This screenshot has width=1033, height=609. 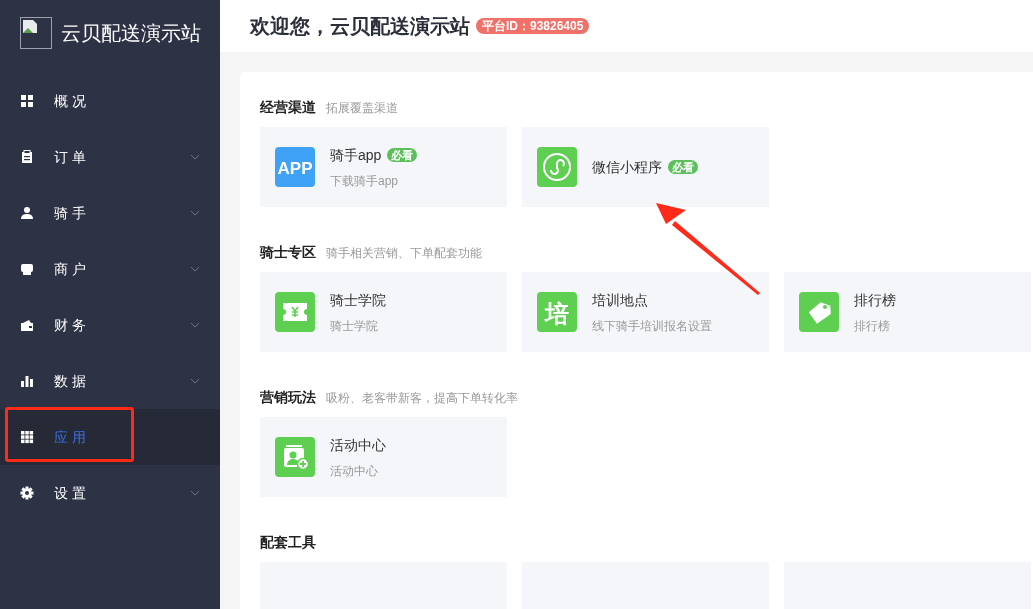 What do you see at coordinates (27, 213) in the screenshot?
I see `person-icon` at bounding box center [27, 213].